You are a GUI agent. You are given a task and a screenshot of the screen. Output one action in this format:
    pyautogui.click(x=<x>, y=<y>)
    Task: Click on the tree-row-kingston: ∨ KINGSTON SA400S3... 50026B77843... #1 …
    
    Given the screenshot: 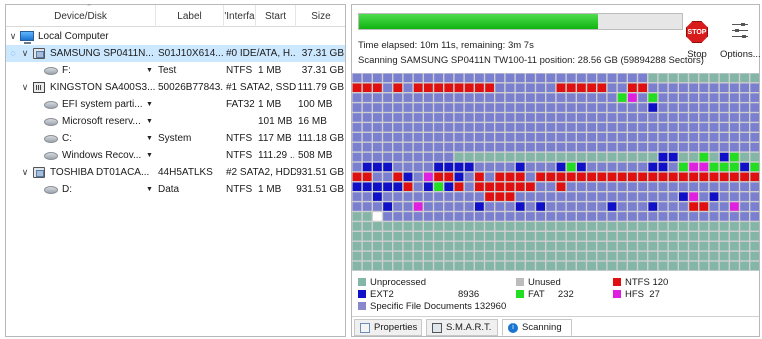 What is the action you would take?
    pyautogui.click(x=175, y=87)
    